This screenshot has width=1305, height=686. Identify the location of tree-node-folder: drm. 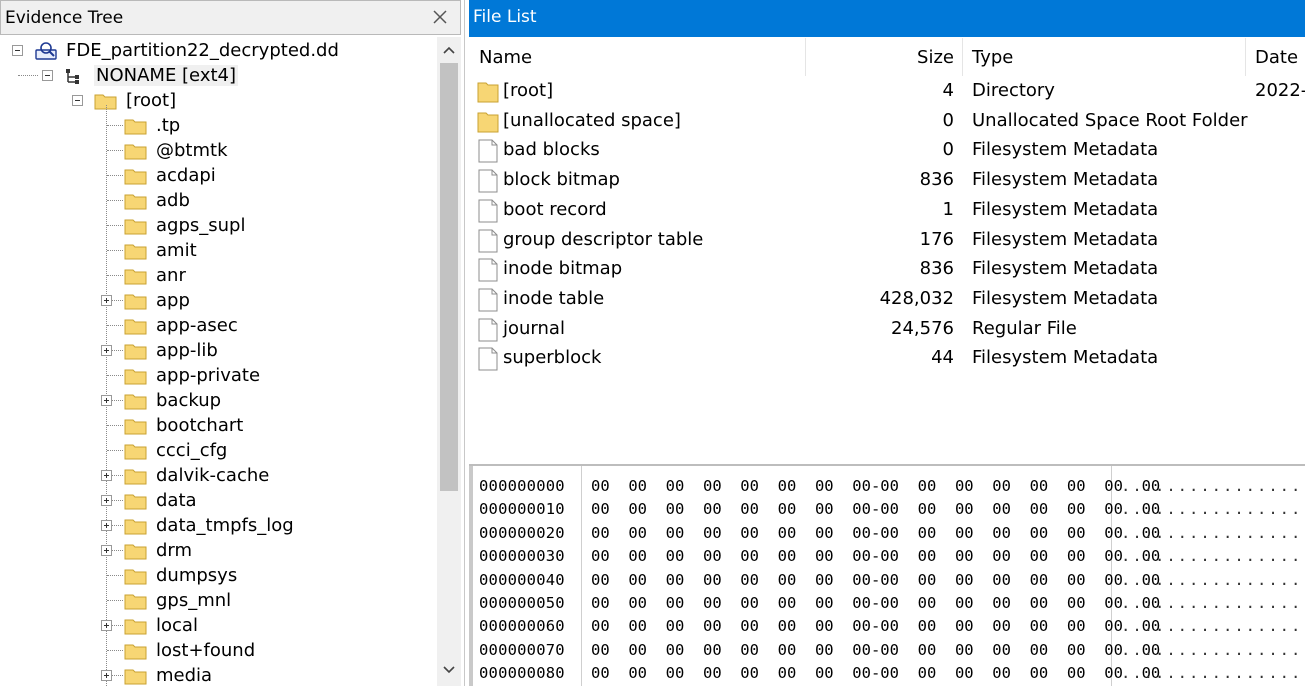
(218, 551).